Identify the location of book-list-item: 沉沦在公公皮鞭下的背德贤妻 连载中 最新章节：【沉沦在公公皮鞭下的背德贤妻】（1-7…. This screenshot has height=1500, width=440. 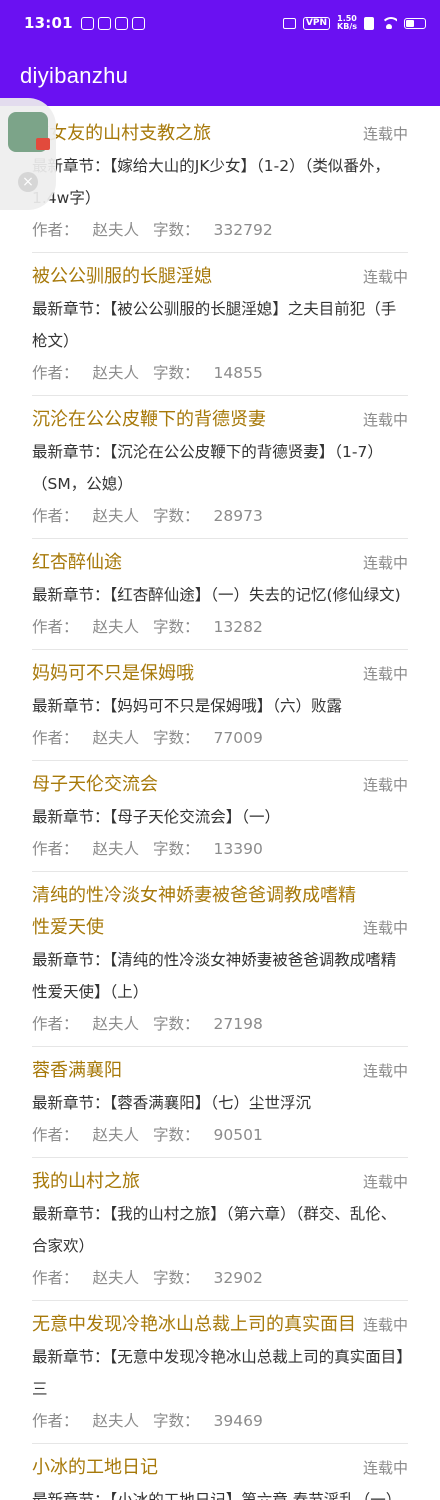
(220, 467).